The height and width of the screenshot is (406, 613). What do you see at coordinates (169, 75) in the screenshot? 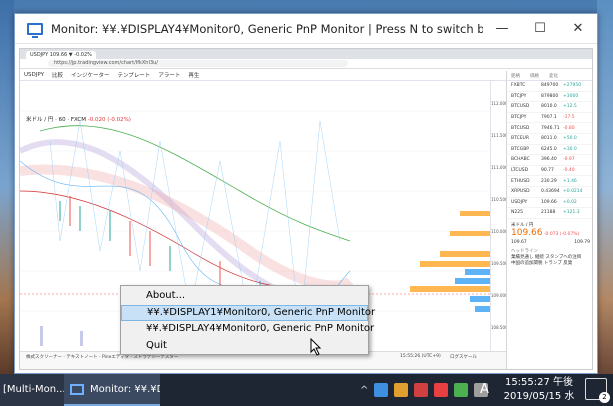
I see `toolbar-alerts: アラート` at bounding box center [169, 75].